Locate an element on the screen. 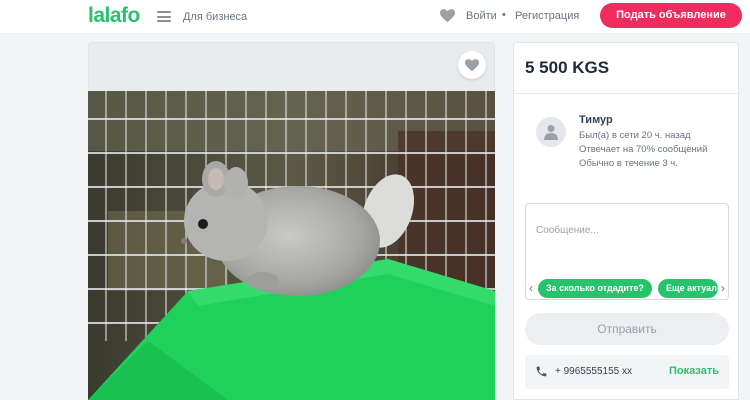 Image resolution: width=750 pixels, height=400 pixels. quick-reply-chip: Еще актуально? is located at coordinates (688, 288).